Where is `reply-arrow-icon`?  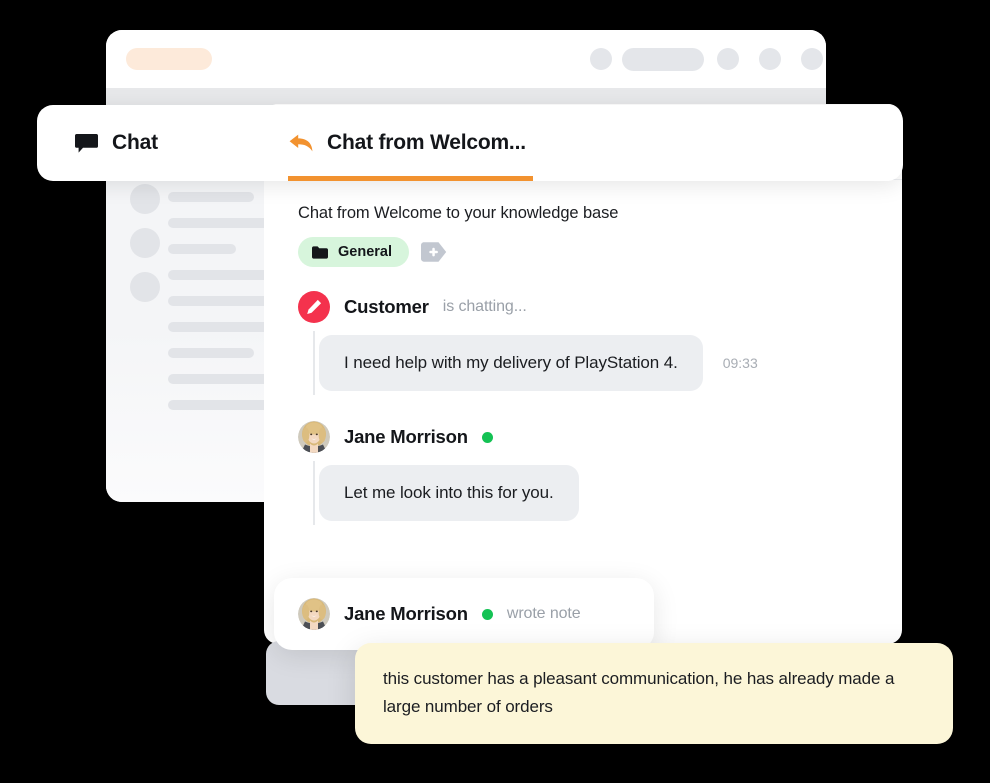 reply-arrow-icon is located at coordinates (301, 143).